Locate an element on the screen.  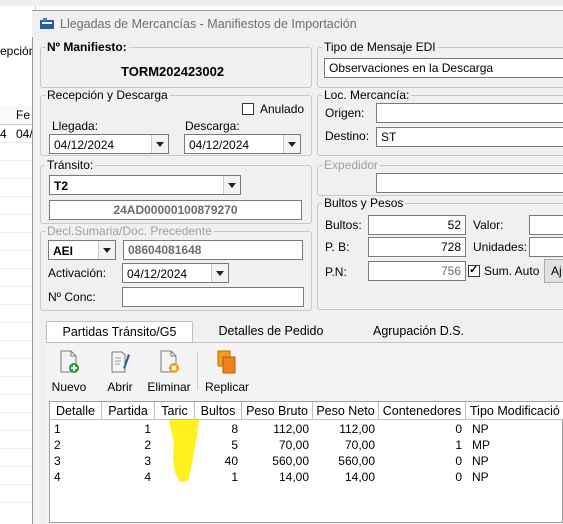
valor-field is located at coordinates (546, 225).